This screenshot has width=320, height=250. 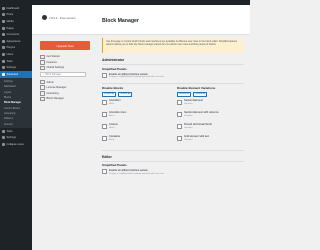 What do you see at coordinates (10, 21) in the screenshot?
I see `sidebar-item-label: Media` at bounding box center [10, 21].